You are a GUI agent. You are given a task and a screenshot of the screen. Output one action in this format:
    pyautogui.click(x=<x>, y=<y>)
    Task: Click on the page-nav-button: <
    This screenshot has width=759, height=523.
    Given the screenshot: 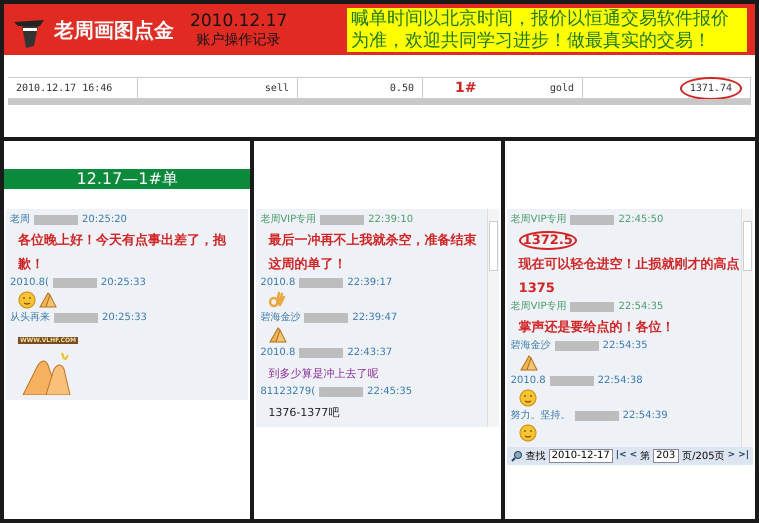 What is the action you would take?
    pyautogui.click(x=634, y=456)
    